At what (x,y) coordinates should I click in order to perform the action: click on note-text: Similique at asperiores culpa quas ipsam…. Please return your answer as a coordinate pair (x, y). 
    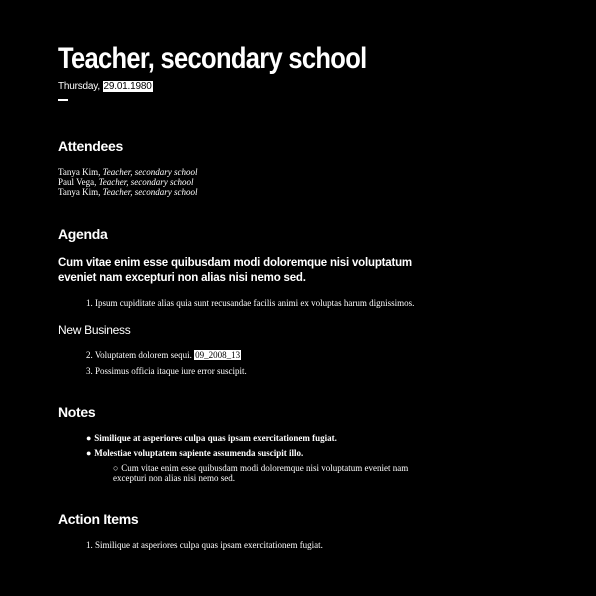
    Looking at the image, I should click on (215, 438).